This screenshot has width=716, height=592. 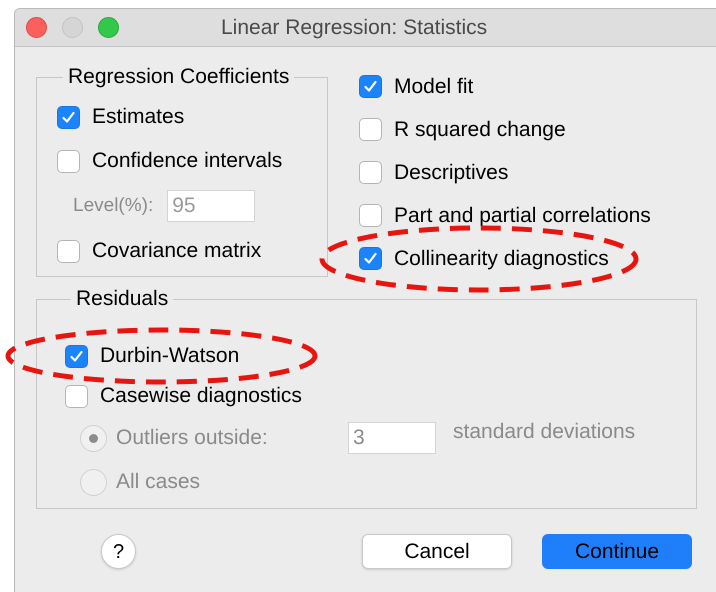 I want to click on checkbox-label: Covariance matrix, so click(x=177, y=251).